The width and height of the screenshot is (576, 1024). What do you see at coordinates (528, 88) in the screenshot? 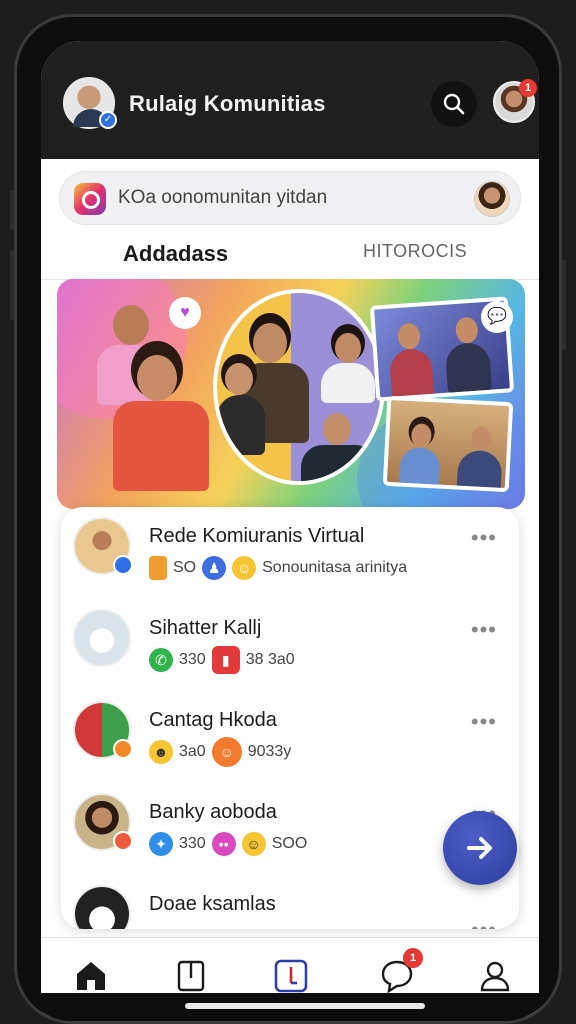
I see `profile-notification-badge: 1` at bounding box center [528, 88].